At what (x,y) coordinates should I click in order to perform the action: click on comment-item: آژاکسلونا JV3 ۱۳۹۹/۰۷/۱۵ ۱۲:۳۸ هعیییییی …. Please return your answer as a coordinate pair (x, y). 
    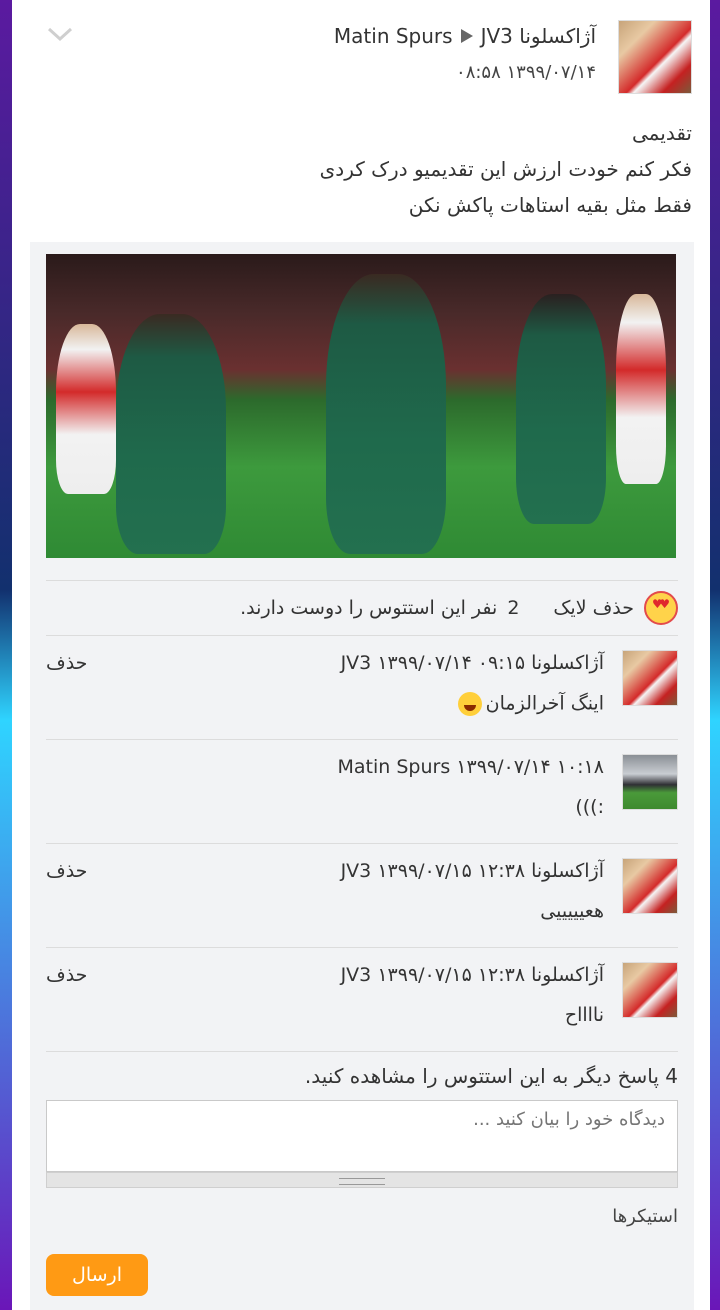
    Looking at the image, I should click on (362, 896).